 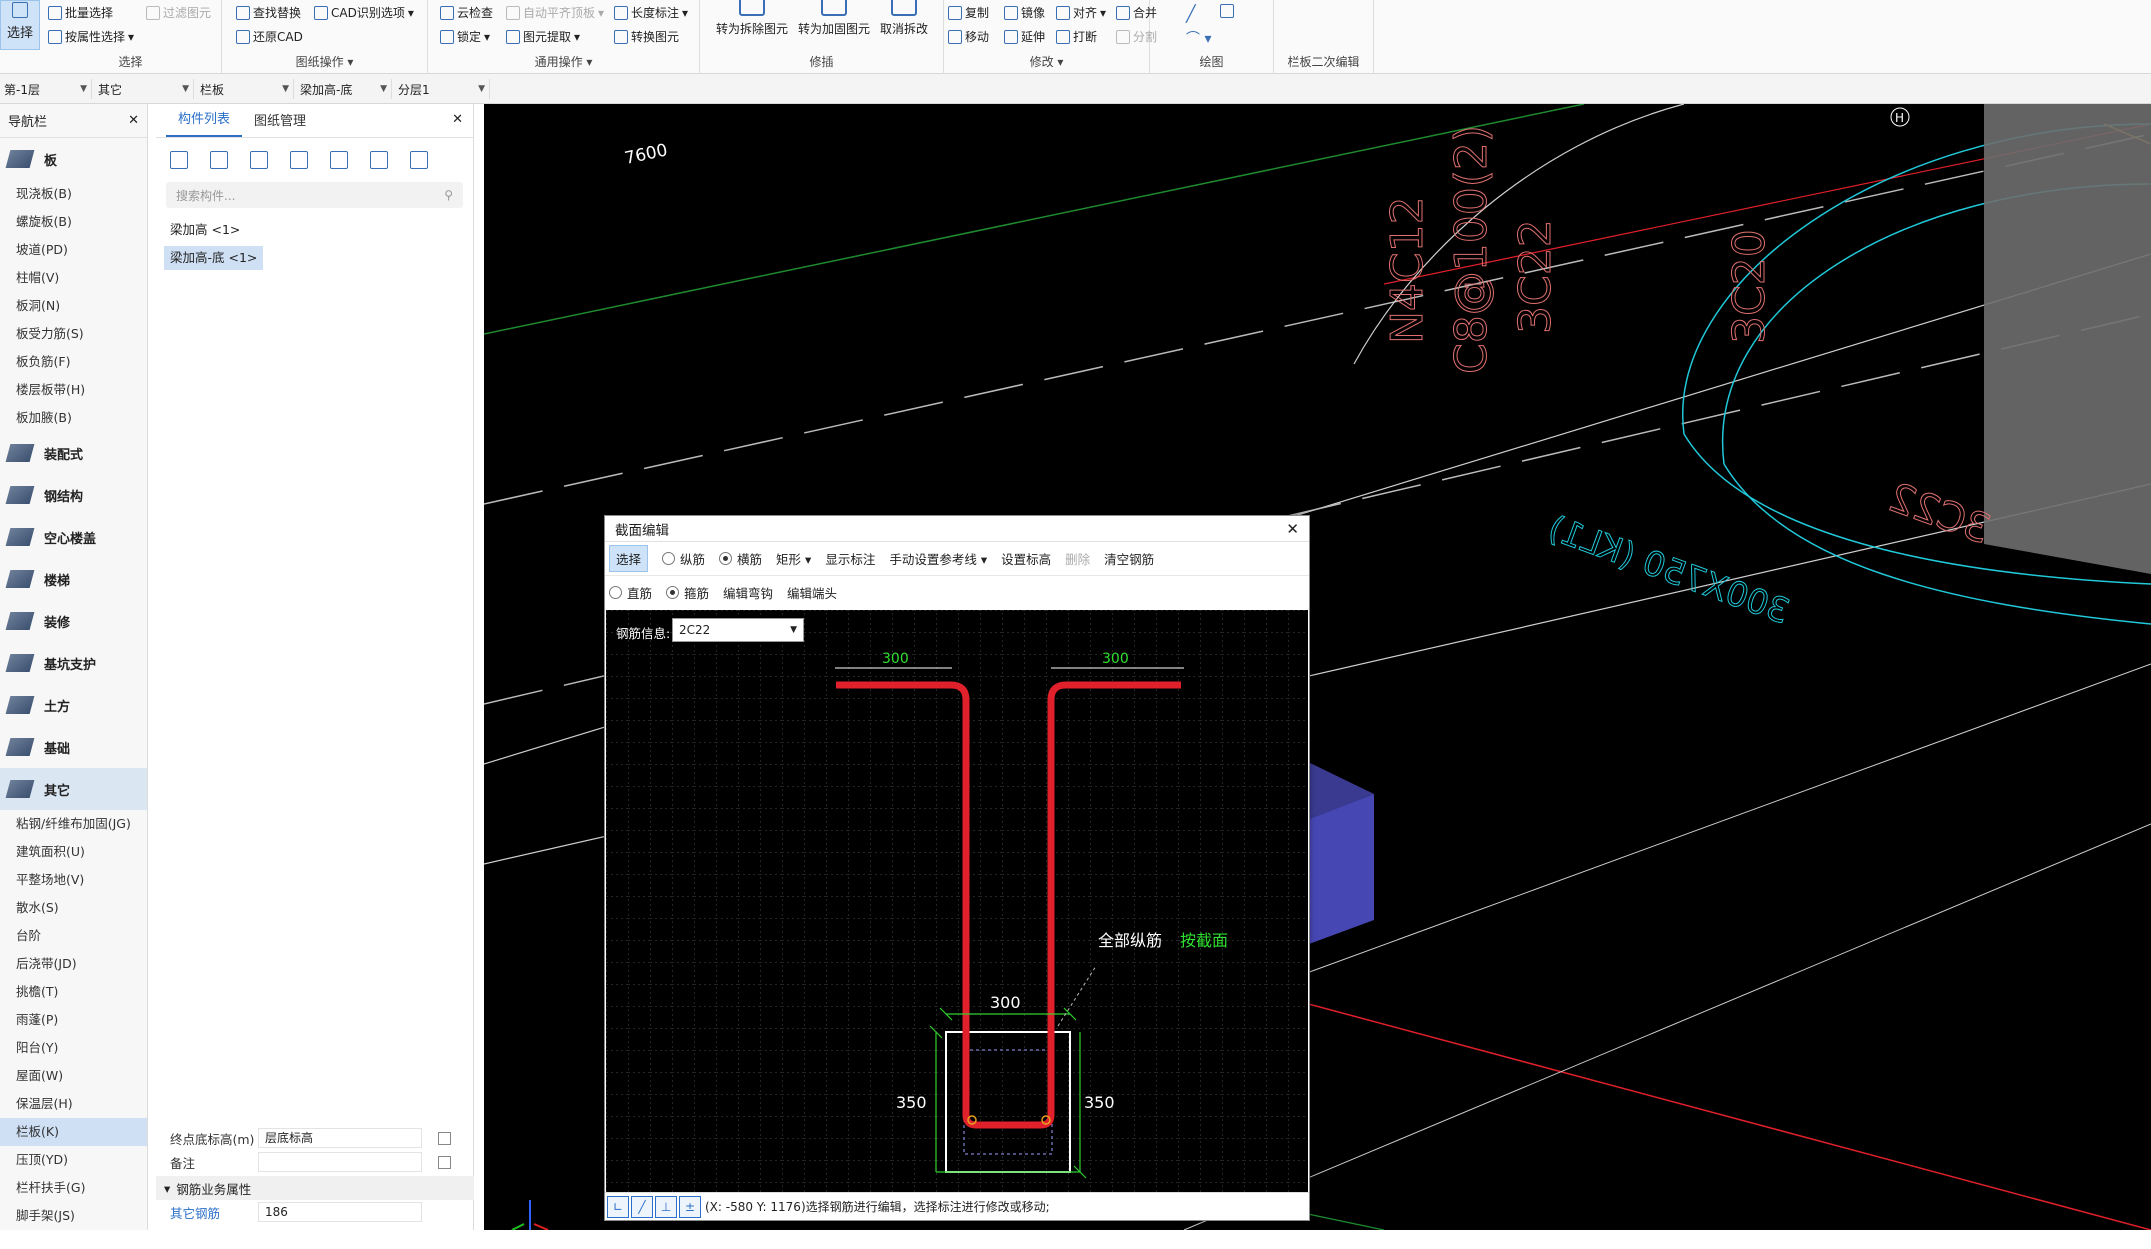 I want to click on type-select: 其它 ▼, so click(x=144, y=89).